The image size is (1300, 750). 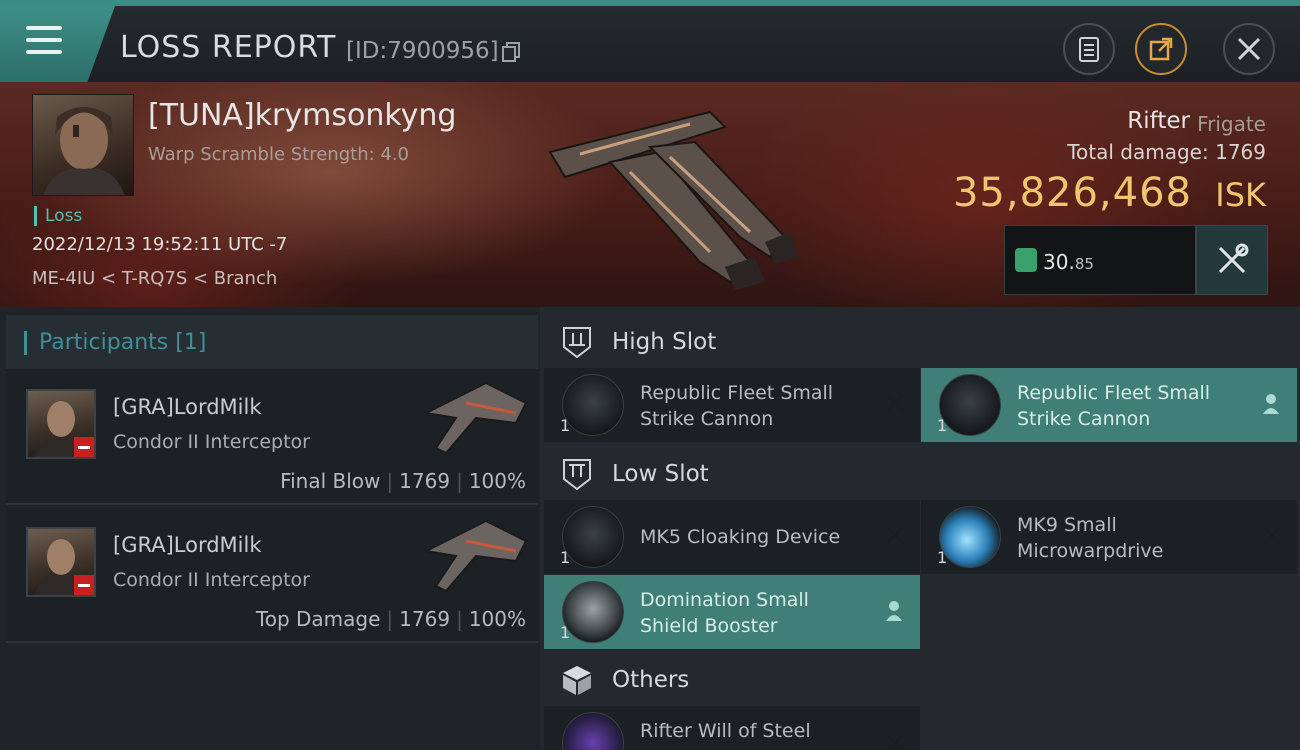 I want to click on share-icon, so click(x=1161, y=49).